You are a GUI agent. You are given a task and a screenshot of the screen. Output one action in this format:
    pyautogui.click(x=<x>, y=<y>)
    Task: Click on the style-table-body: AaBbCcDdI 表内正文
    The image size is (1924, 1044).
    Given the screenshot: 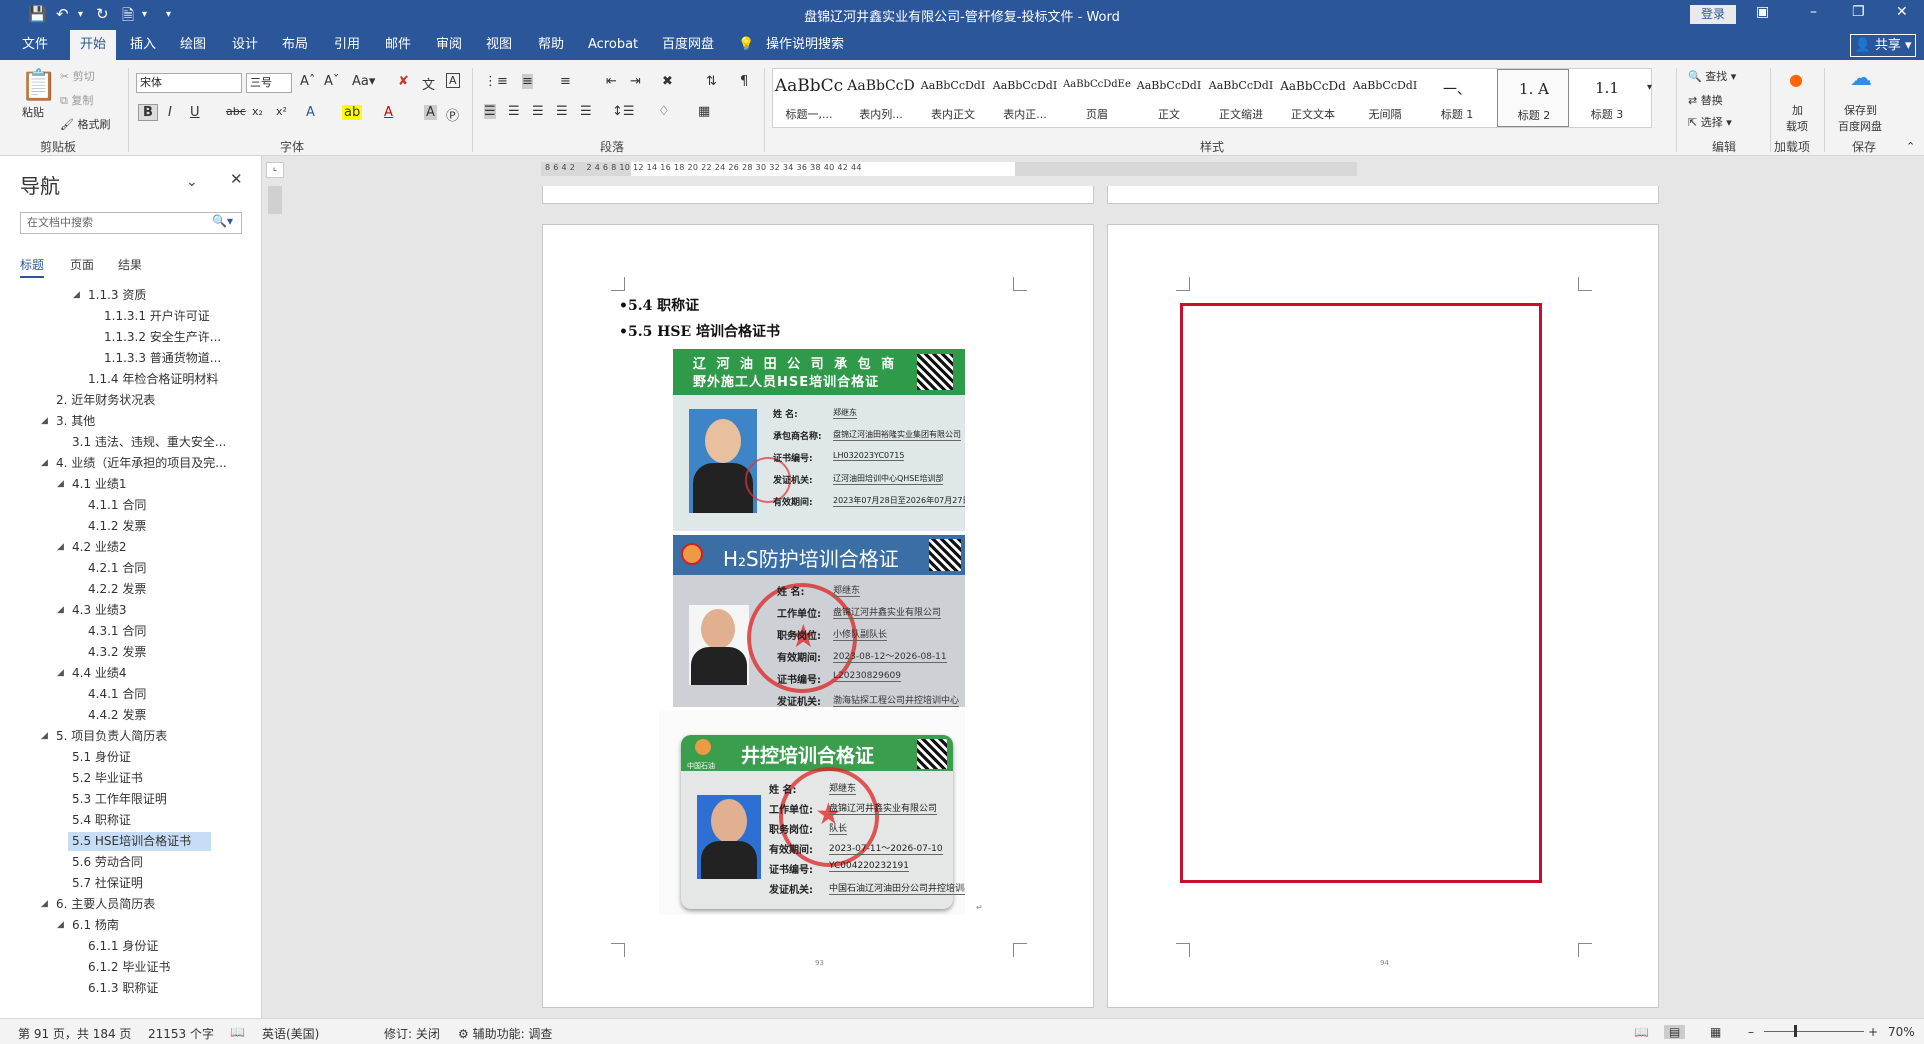 What is the action you would take?
    pyautogui.click(x=953, y=98)
    